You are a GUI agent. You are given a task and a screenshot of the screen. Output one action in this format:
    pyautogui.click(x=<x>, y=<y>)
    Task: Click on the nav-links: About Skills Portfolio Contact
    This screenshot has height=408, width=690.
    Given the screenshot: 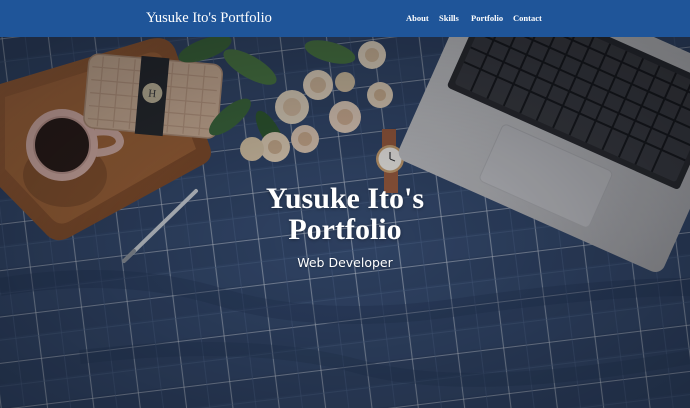 What is the action you would take?
    pyautogui.click(x=345, y=19)
    